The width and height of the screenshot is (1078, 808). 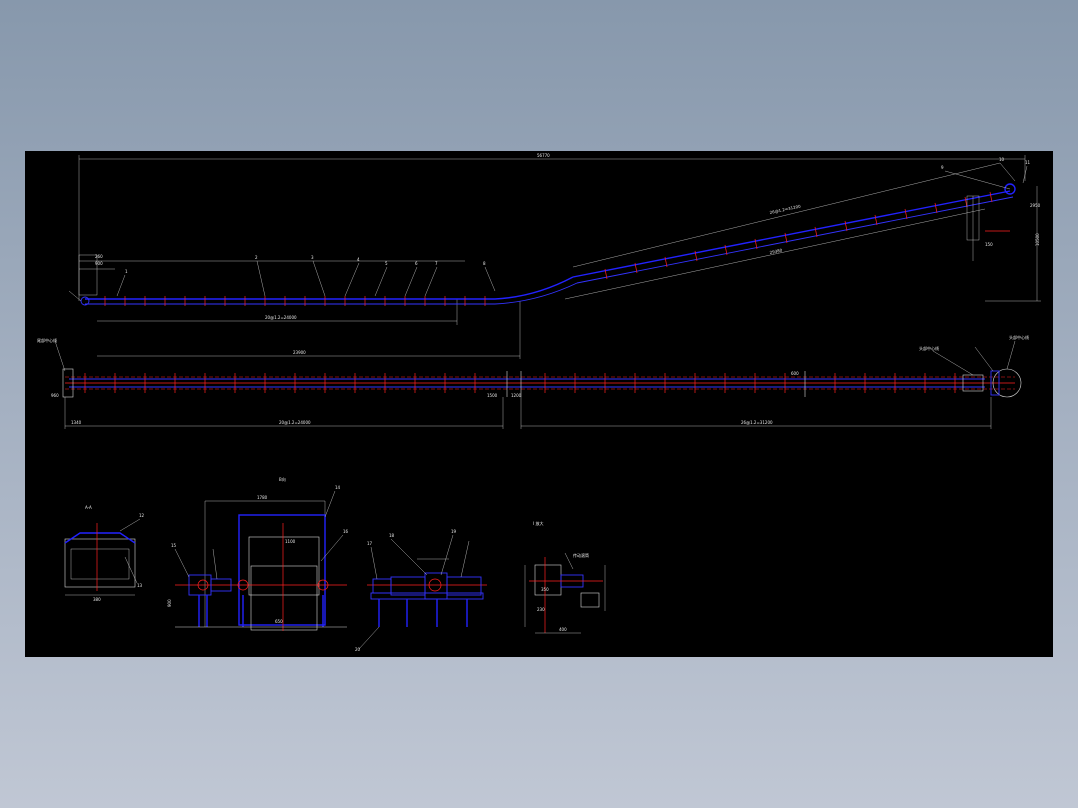 I want to click on dim-plan-left: 1340, so click(x=76, y=422).